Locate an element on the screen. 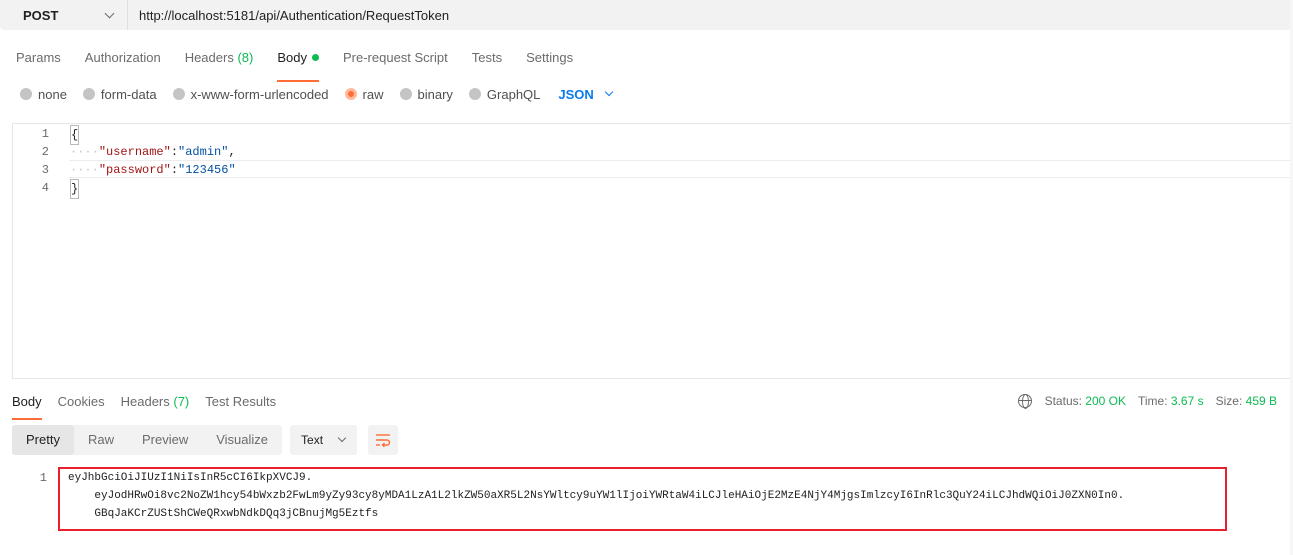  size-info: Size: 459 B is located at coordinates (1246, 401).